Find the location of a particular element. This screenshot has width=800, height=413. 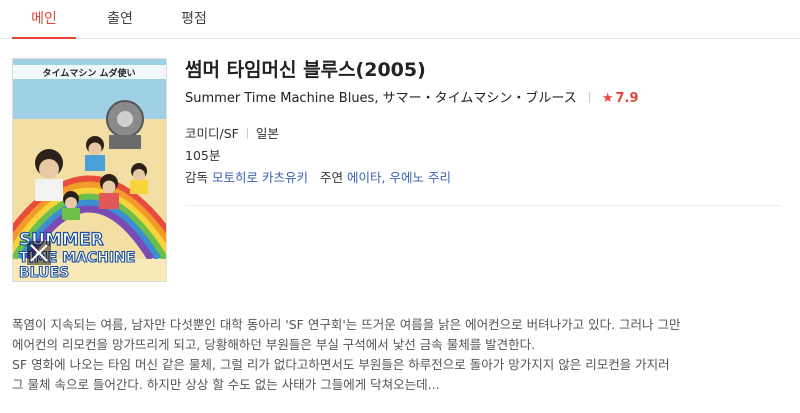

movie-title: 썸머 타임머신 블루스(2005) is located at coordinates (305, 70).